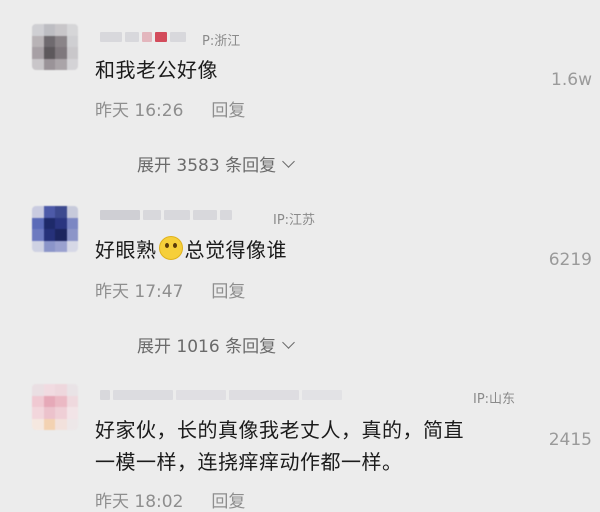 This screenshot has height=512, width=600. Describe the element at coordinates (126, 250) in the screenshot. I see `comment-text-part: 好眼熟` at that location.